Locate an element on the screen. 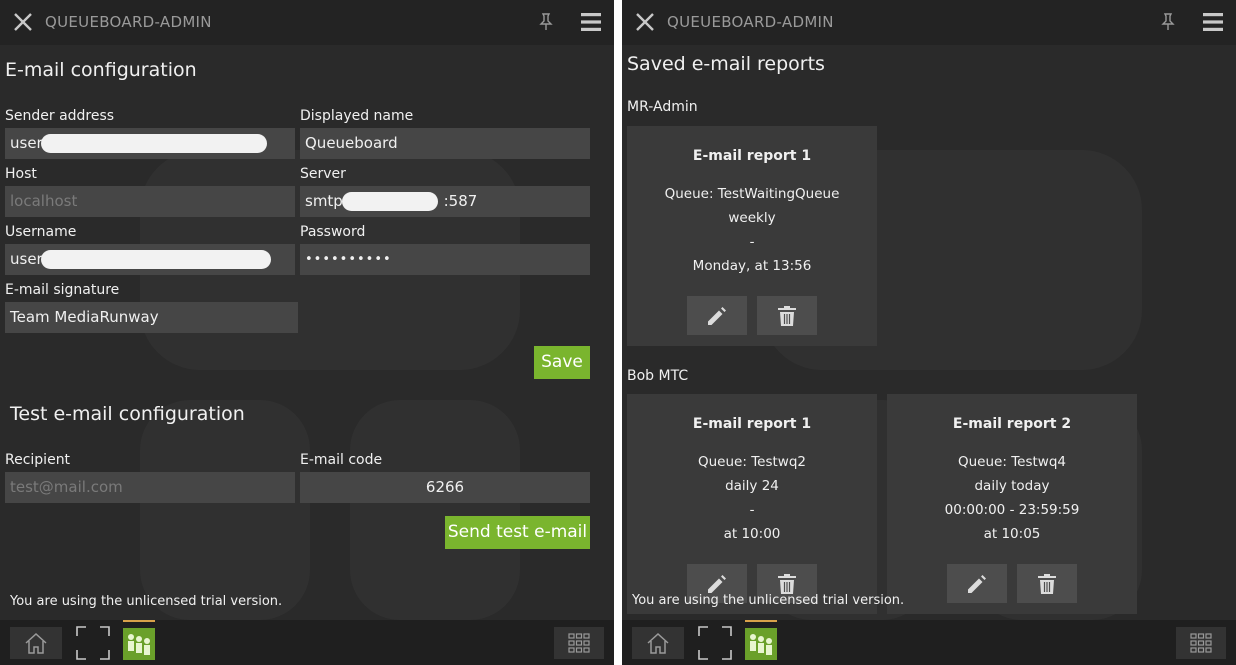 Image resolution: width=1236 pixels, height=665 pixels. report-schedule: Monday, at 13:56 is located at coordinates (752, 266).